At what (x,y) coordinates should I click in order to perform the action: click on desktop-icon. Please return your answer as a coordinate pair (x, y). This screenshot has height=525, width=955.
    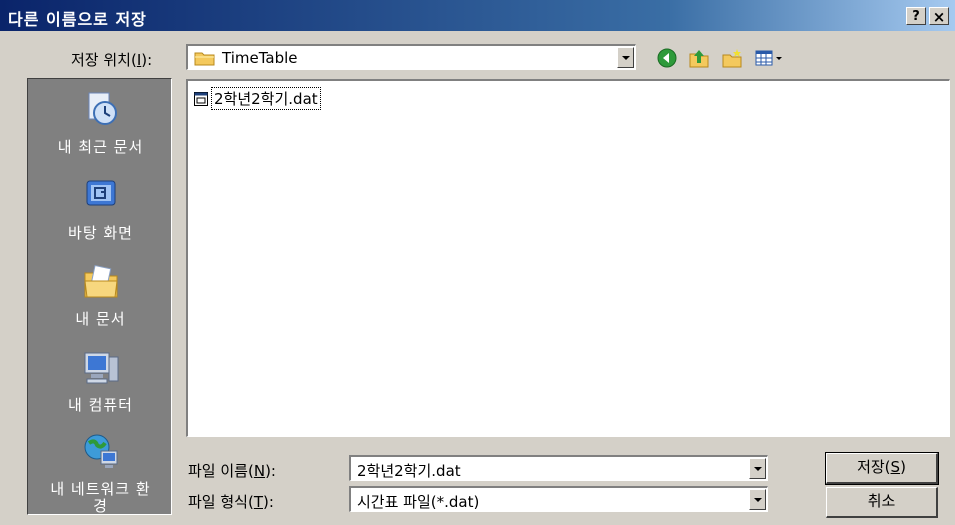
    Looking at the image, I should click on (100, 193).